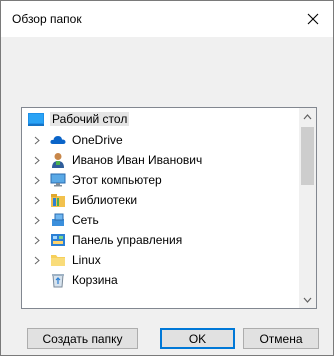 The image size is (334, 356). What do you see at coordinates (307, 208) in the screenshot?
I see `vertical-scrollbar` at bounding box center [307, 208].